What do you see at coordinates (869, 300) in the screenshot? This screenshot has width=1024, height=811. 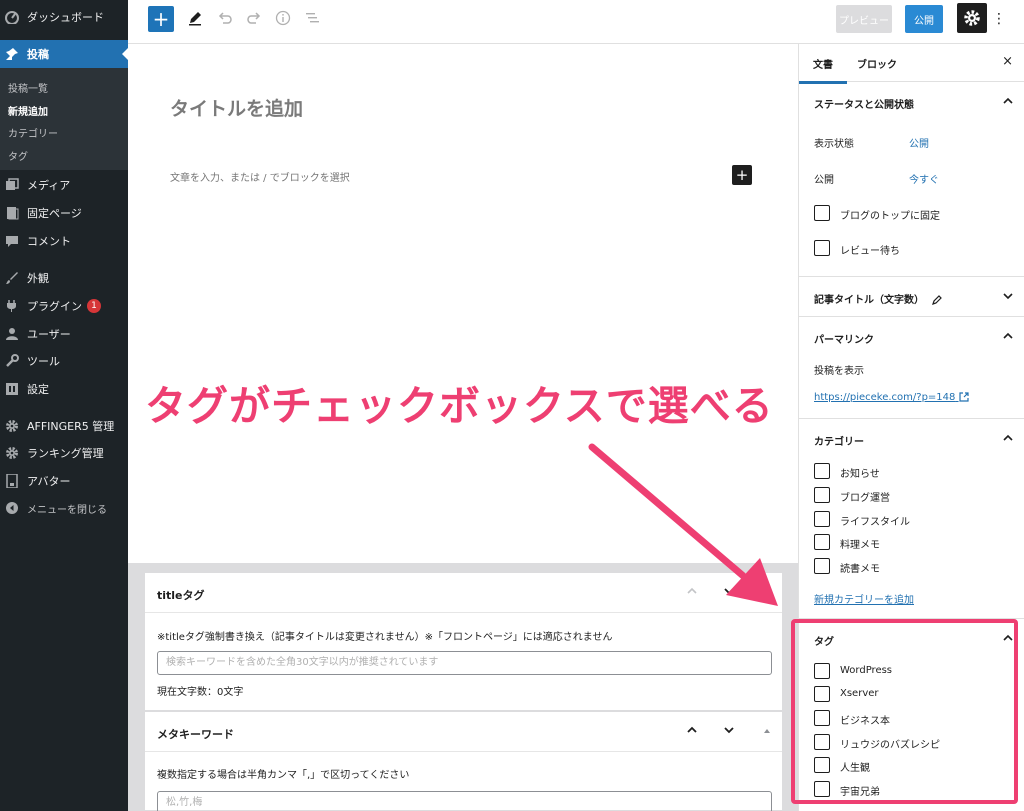 I see `title-count-panel-label: 記事タイトル（文字数）` at bounding box center [869, 300].